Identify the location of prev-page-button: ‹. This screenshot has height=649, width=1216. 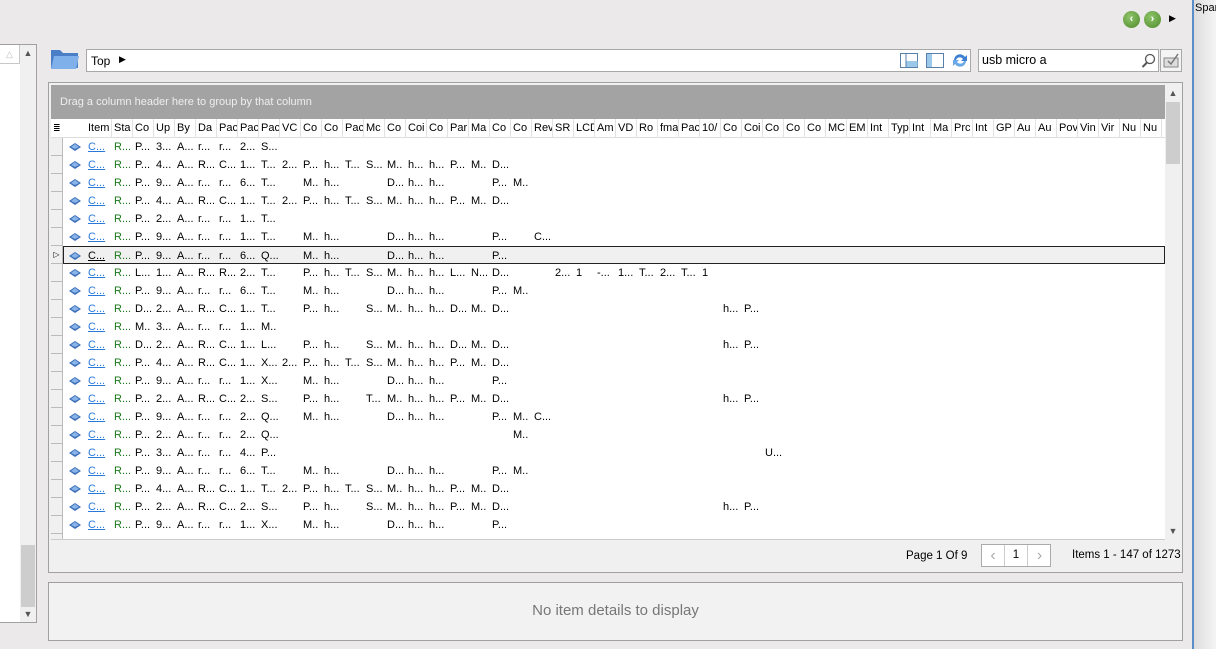
(993, 555).